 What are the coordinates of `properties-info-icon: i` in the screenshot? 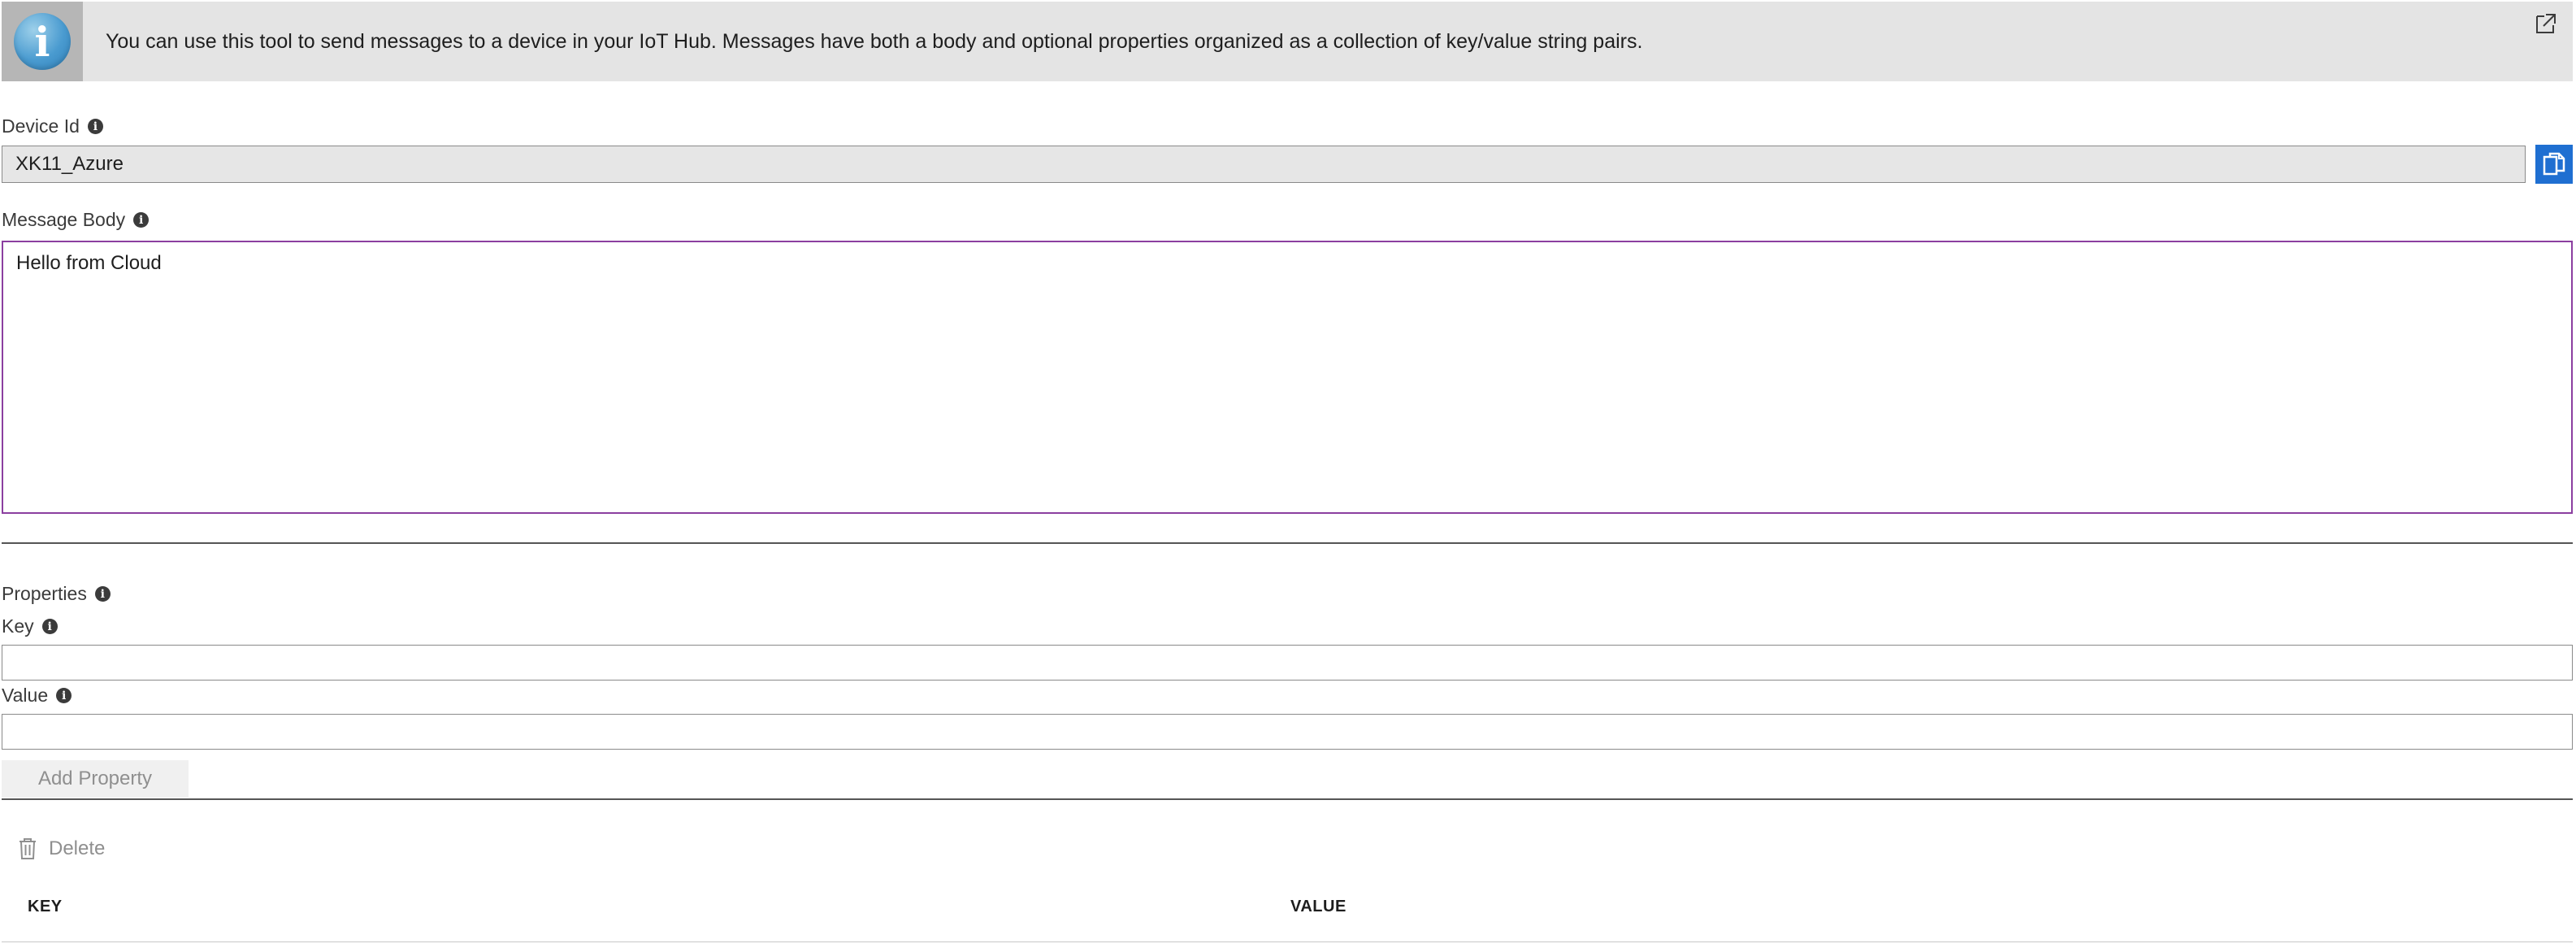 It's located at (102, 594).